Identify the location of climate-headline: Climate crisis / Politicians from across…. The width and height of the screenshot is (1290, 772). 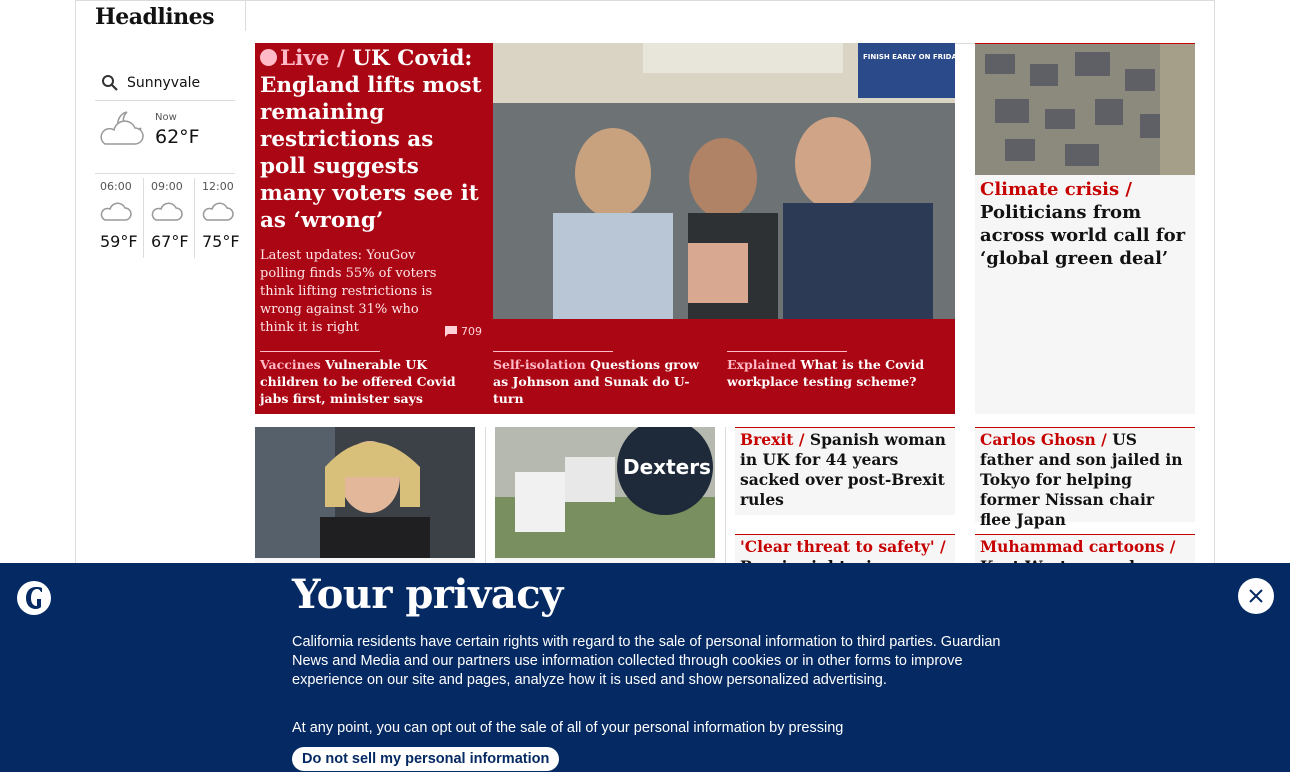
(1086, 224).